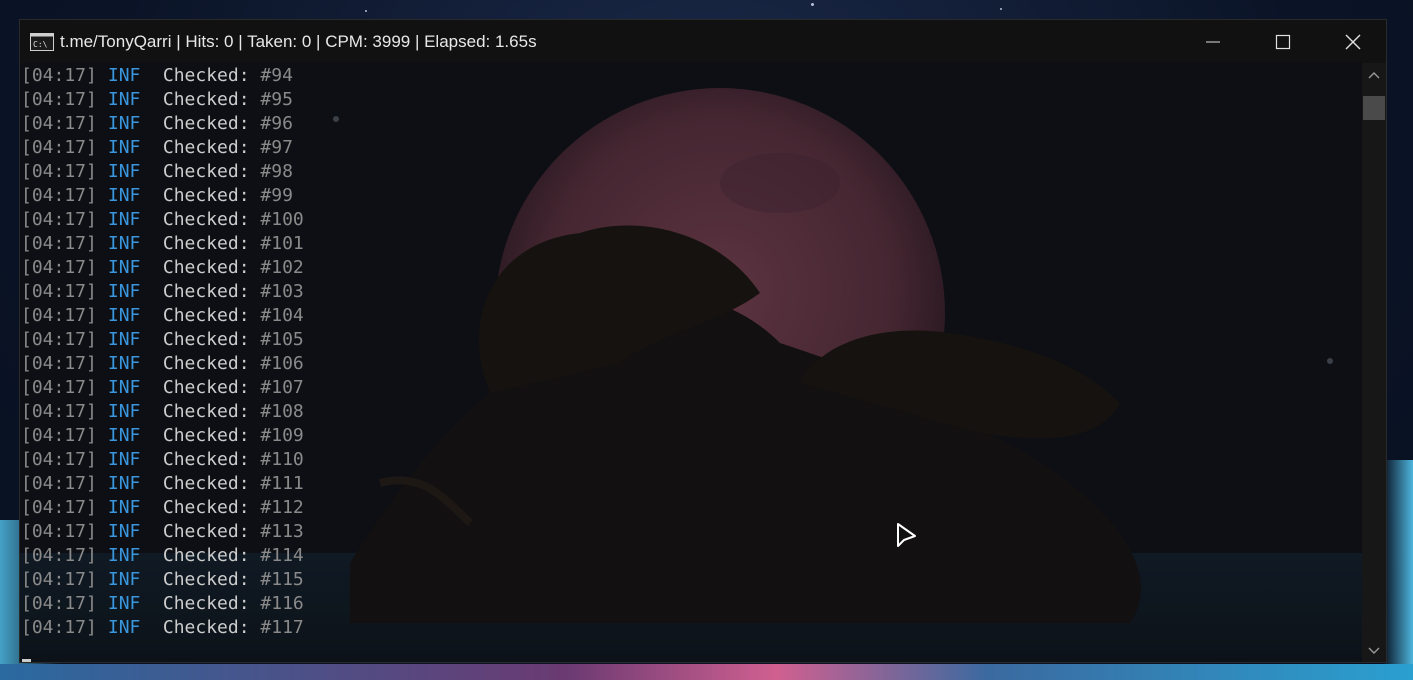 This screenshot has height=680, width=1413. I want to click on vertical-scrollbar, so click(1374, 362).